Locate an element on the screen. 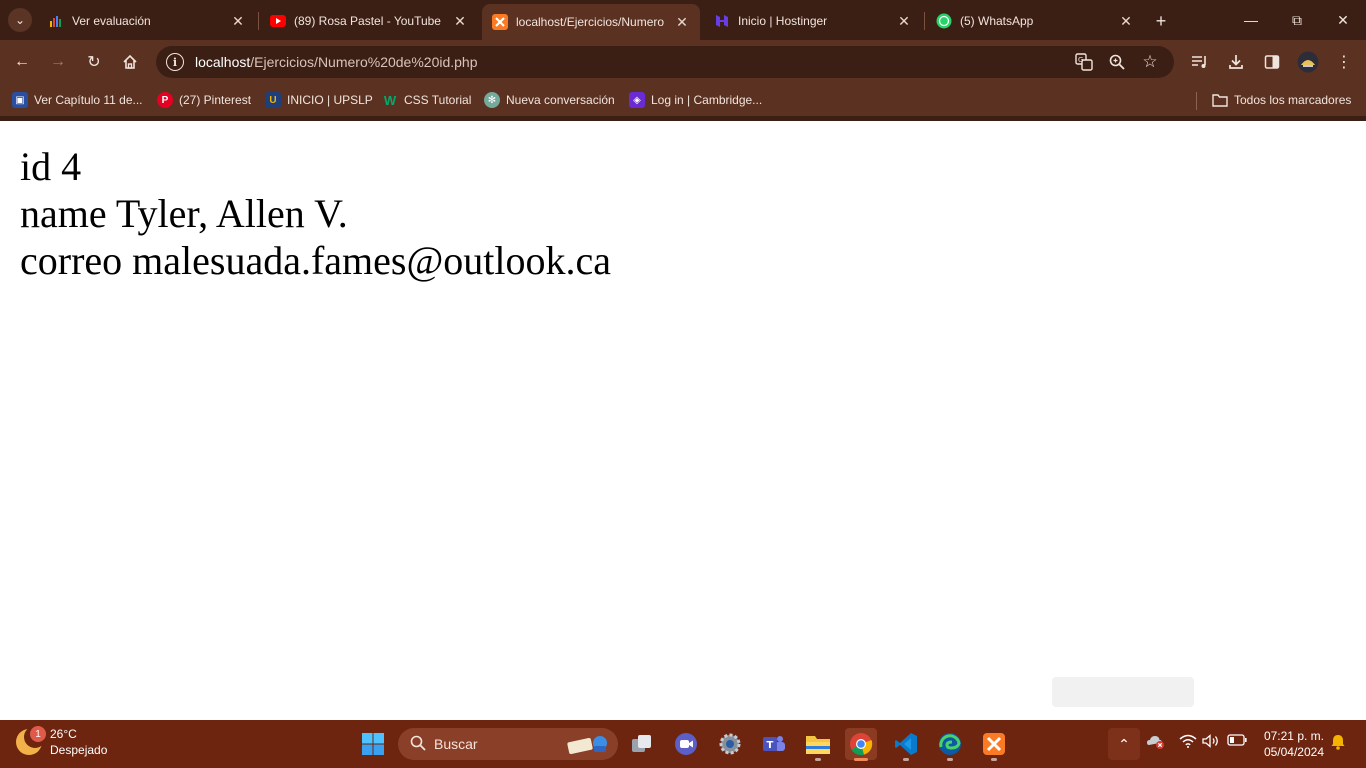 This screenshot has height=768, width=1366. search-highlight-icon is located at coordinates (588, 745).